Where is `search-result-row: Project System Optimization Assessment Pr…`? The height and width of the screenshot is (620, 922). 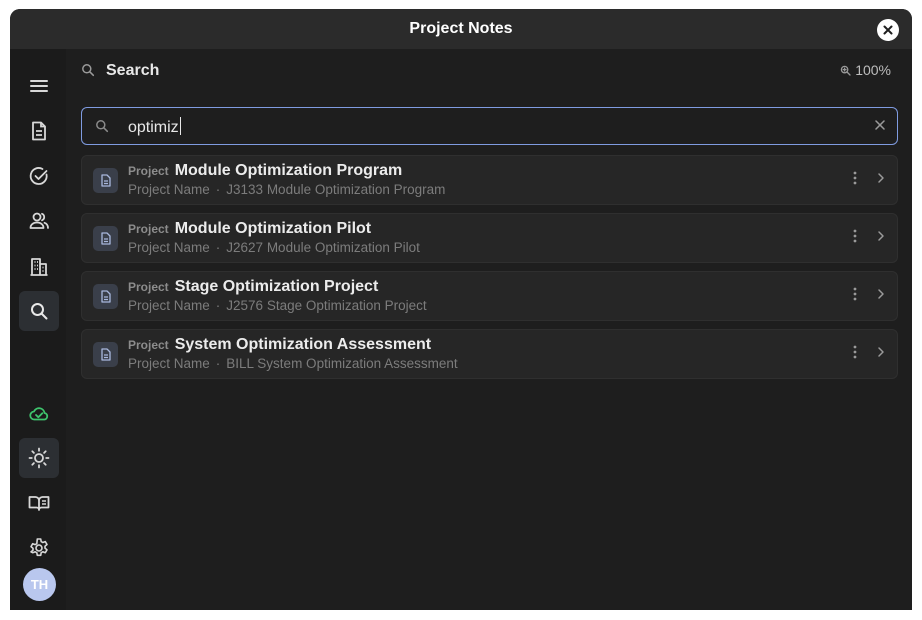
search-result-row: Project System Optimization Assessment Pr… is located at coordinates (489, 354).